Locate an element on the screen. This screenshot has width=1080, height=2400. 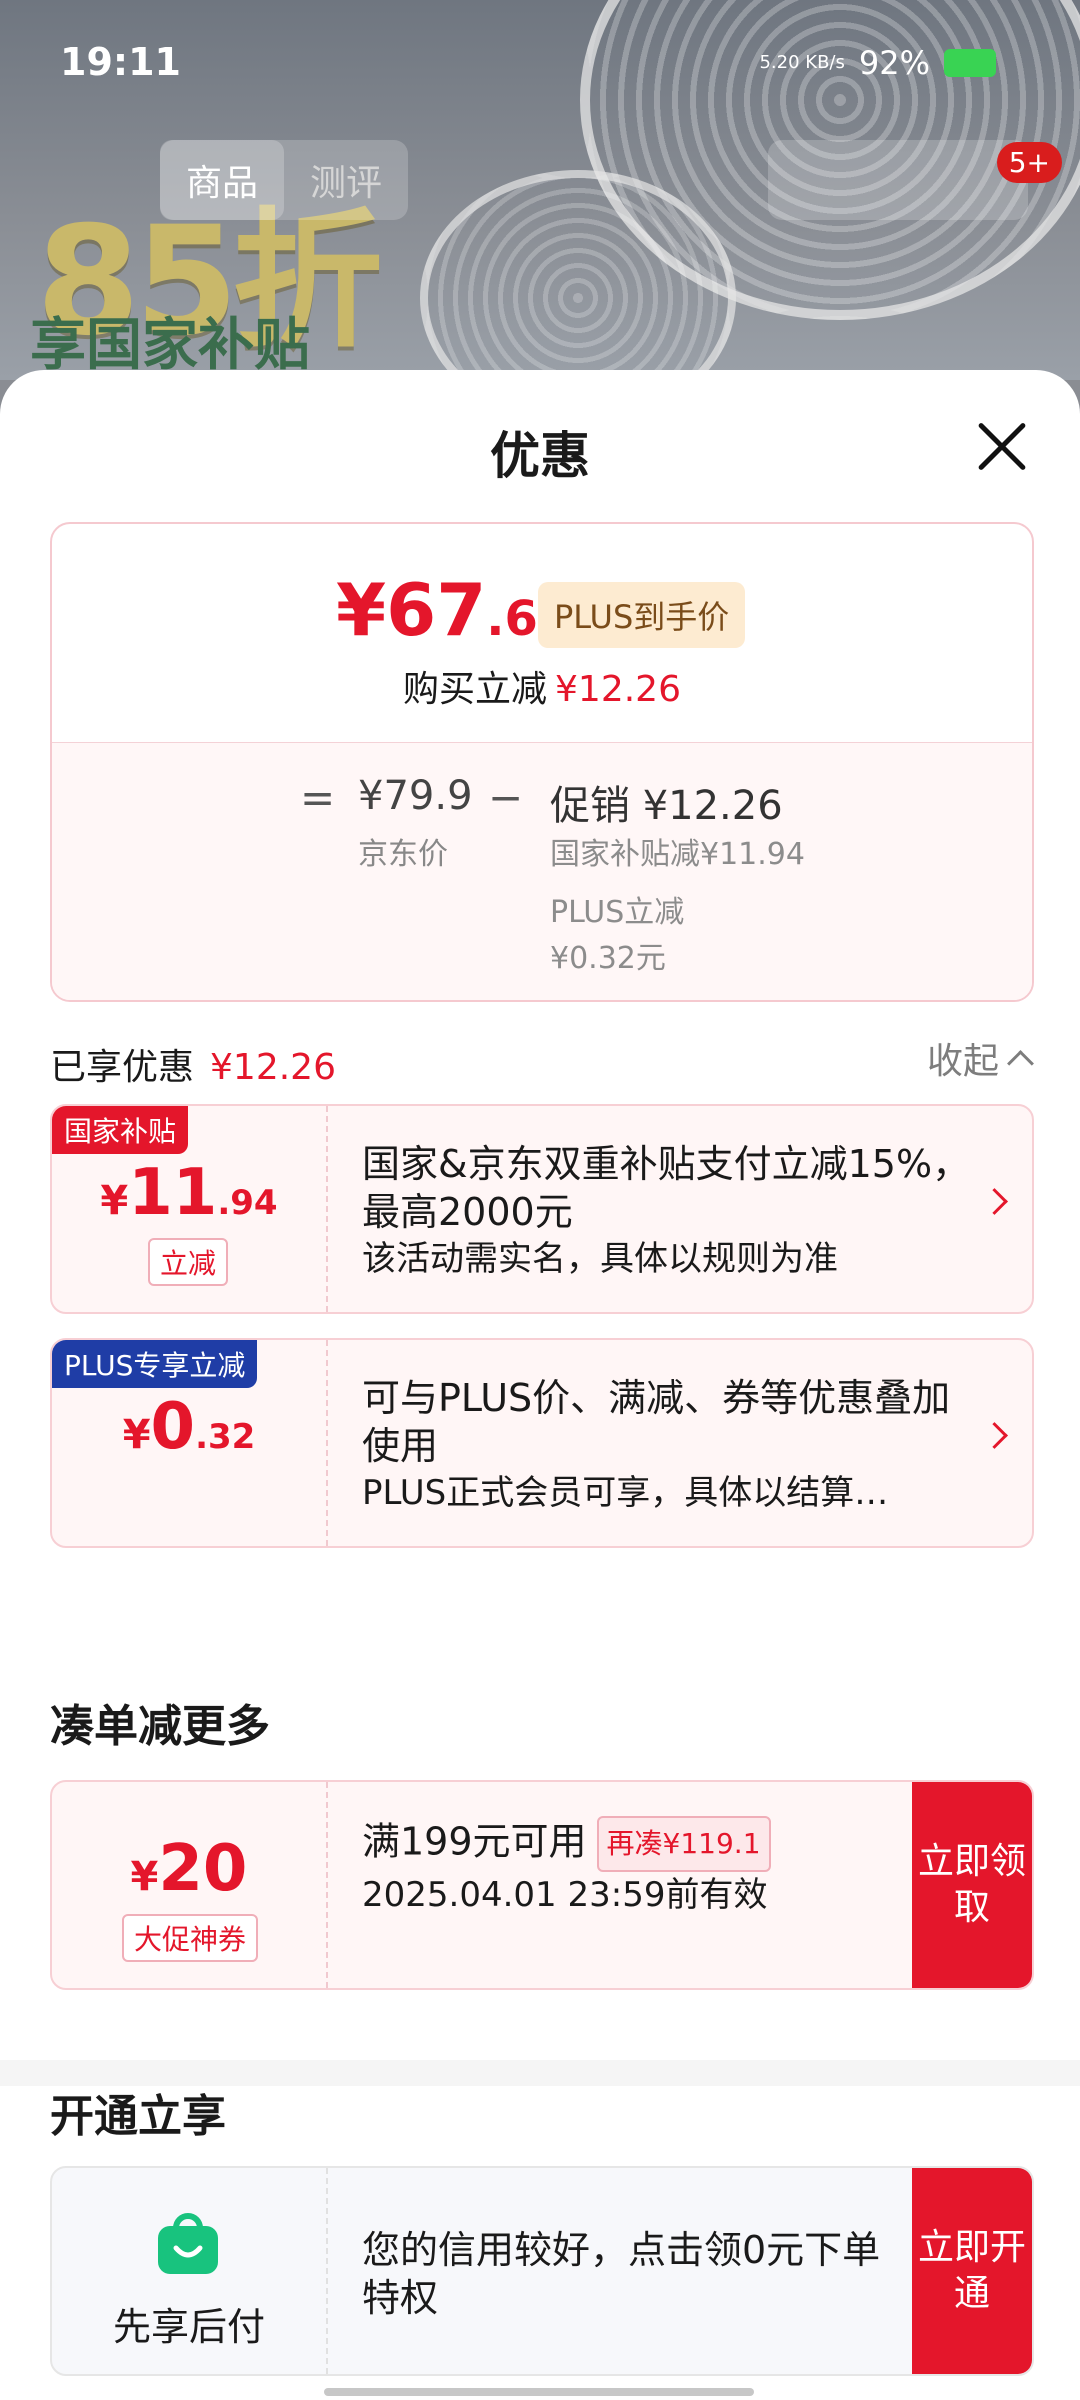
pay-later-card: 先享后付 您的信用较好，点击领0元下单特权 立即开通 is located at coordinates (542, 2271).